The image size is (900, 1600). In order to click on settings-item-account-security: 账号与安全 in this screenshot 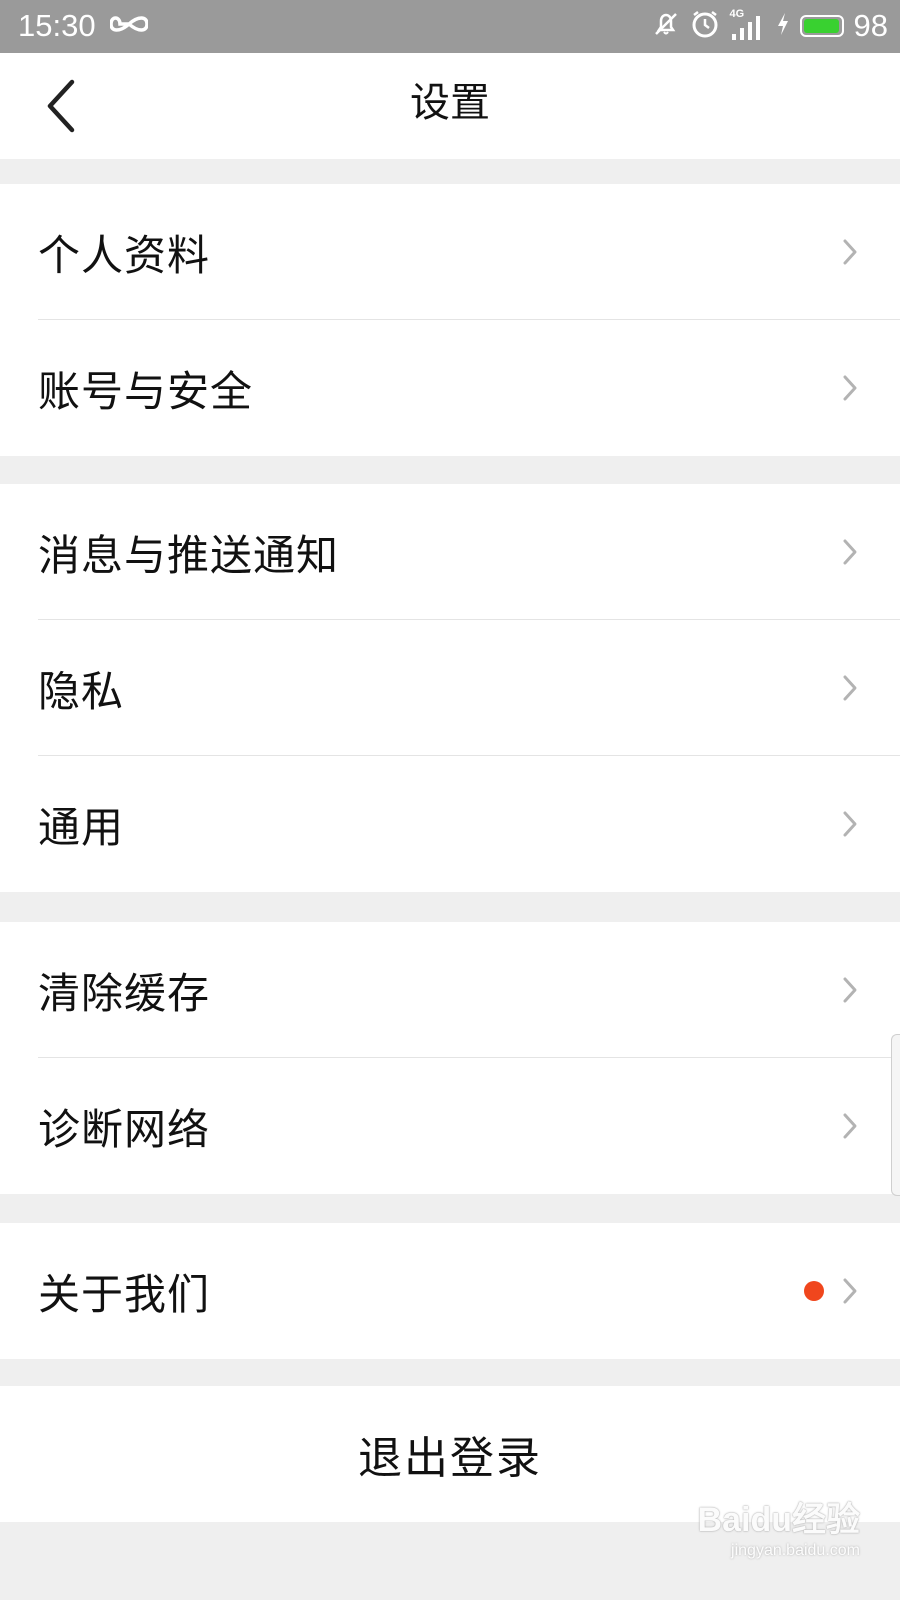, I will do `click(450, 388)`.